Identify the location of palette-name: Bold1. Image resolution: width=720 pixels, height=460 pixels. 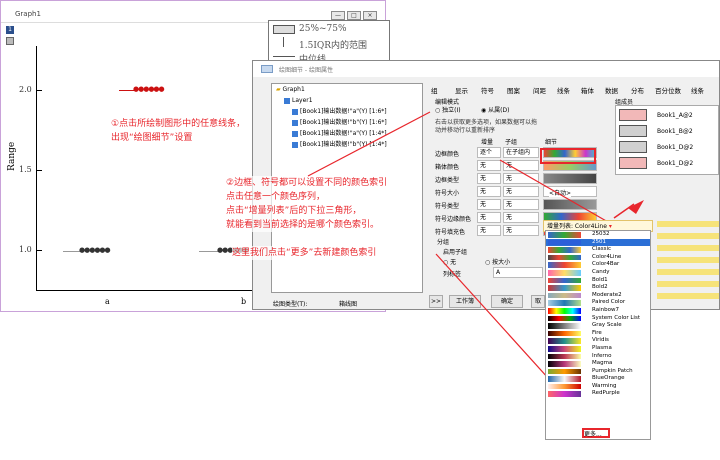
(600, 279).